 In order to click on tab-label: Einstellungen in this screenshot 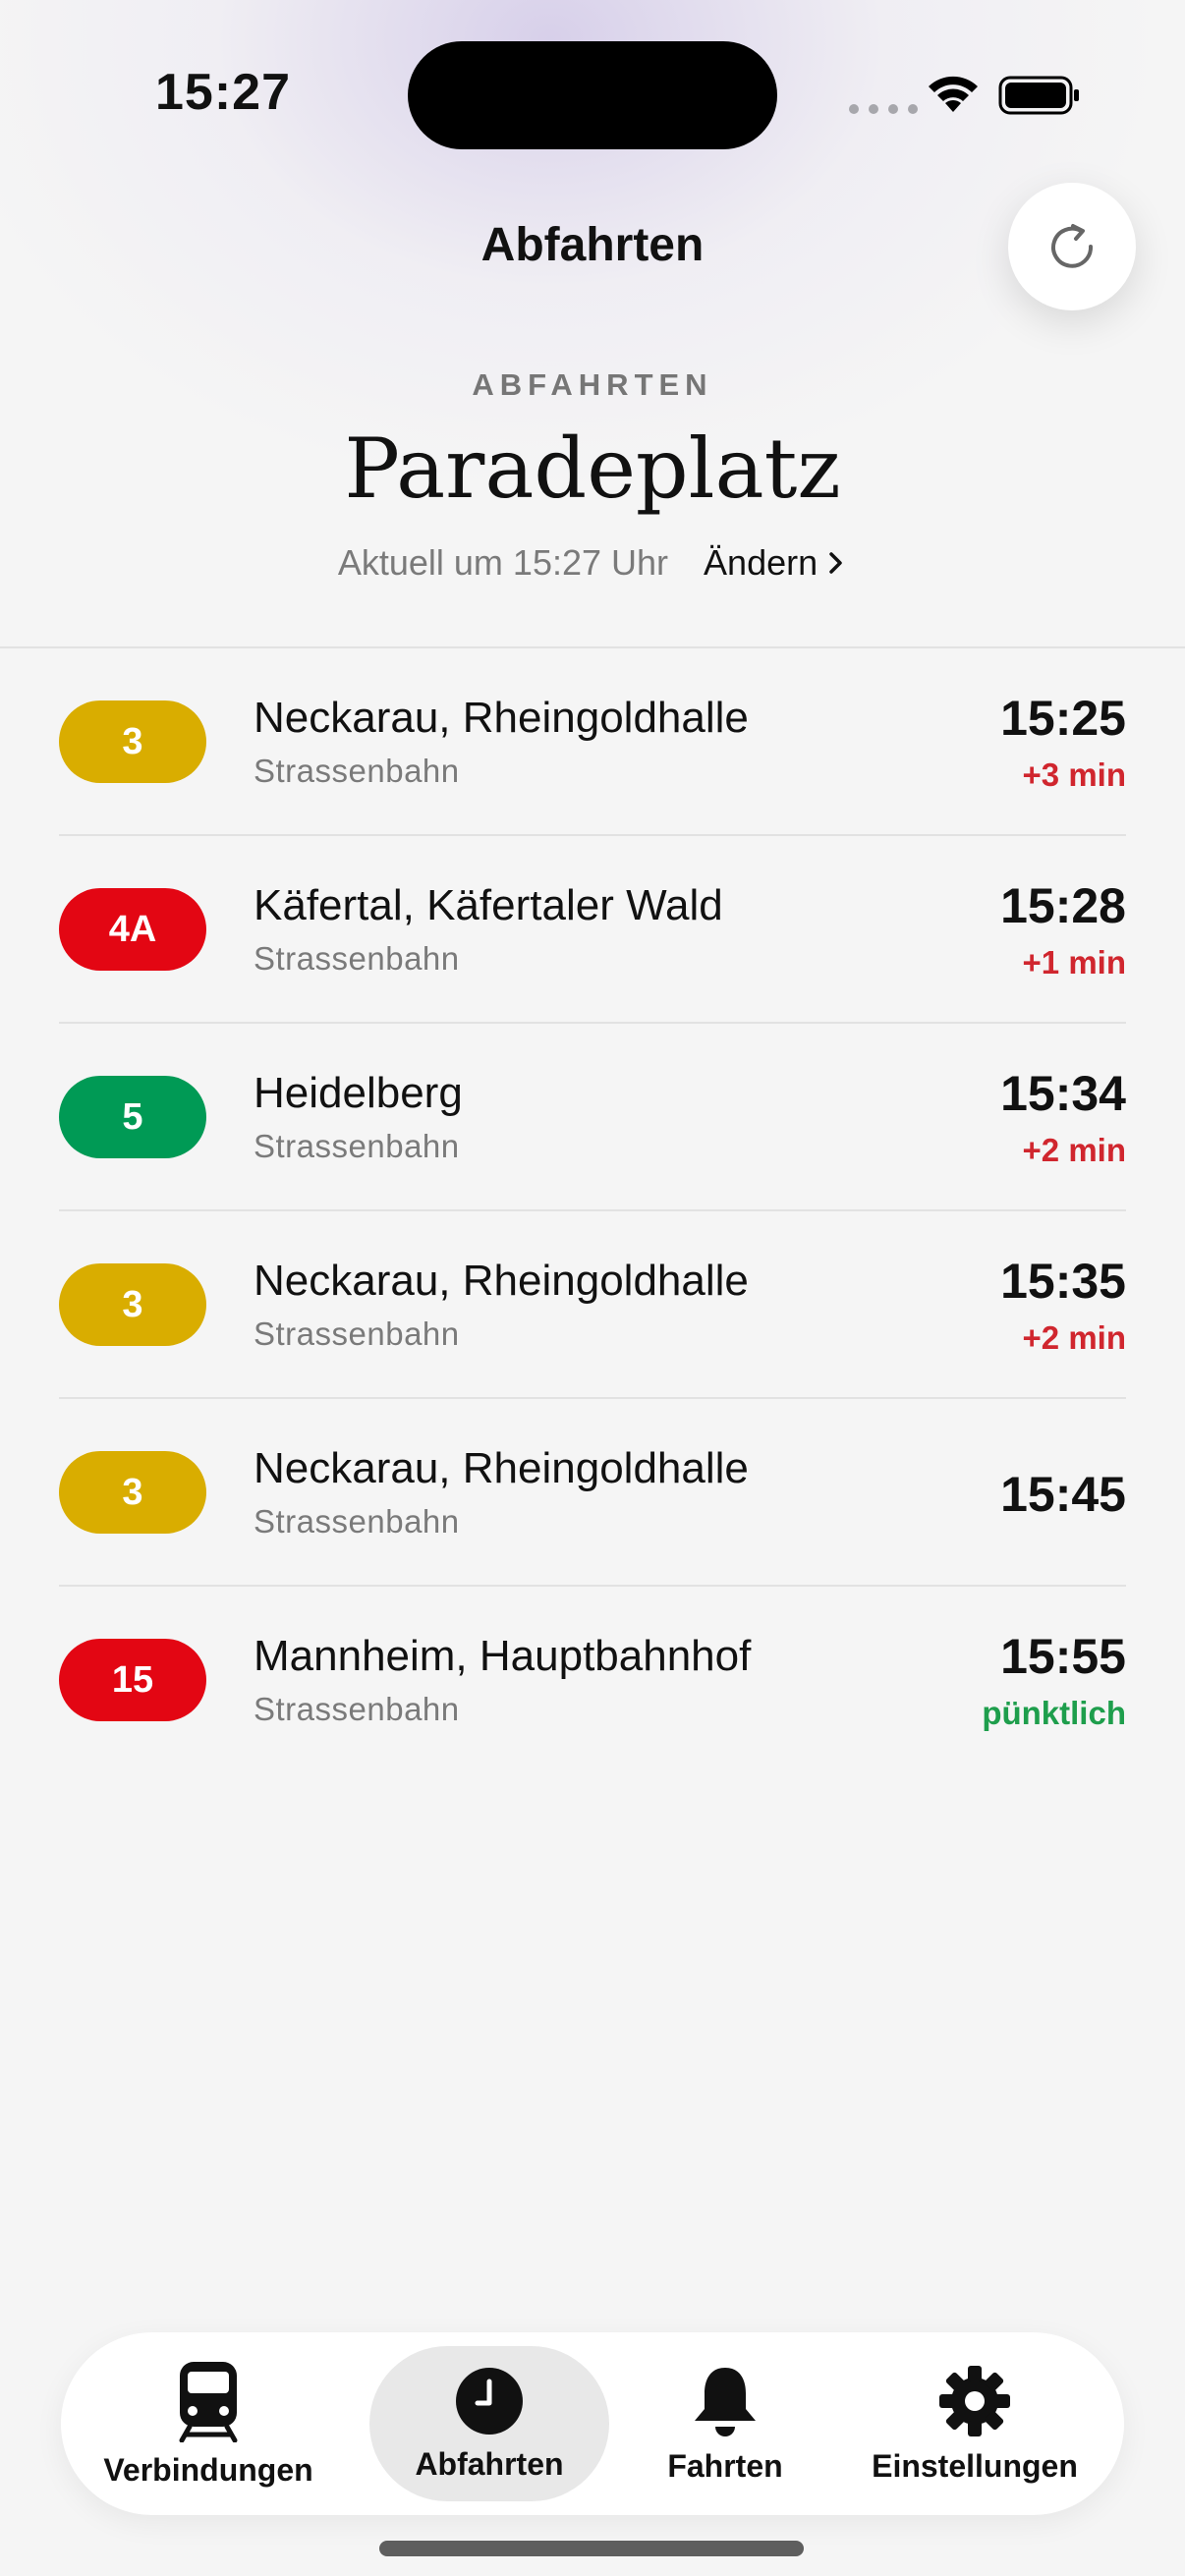, I will do `click(975, 2465)`.